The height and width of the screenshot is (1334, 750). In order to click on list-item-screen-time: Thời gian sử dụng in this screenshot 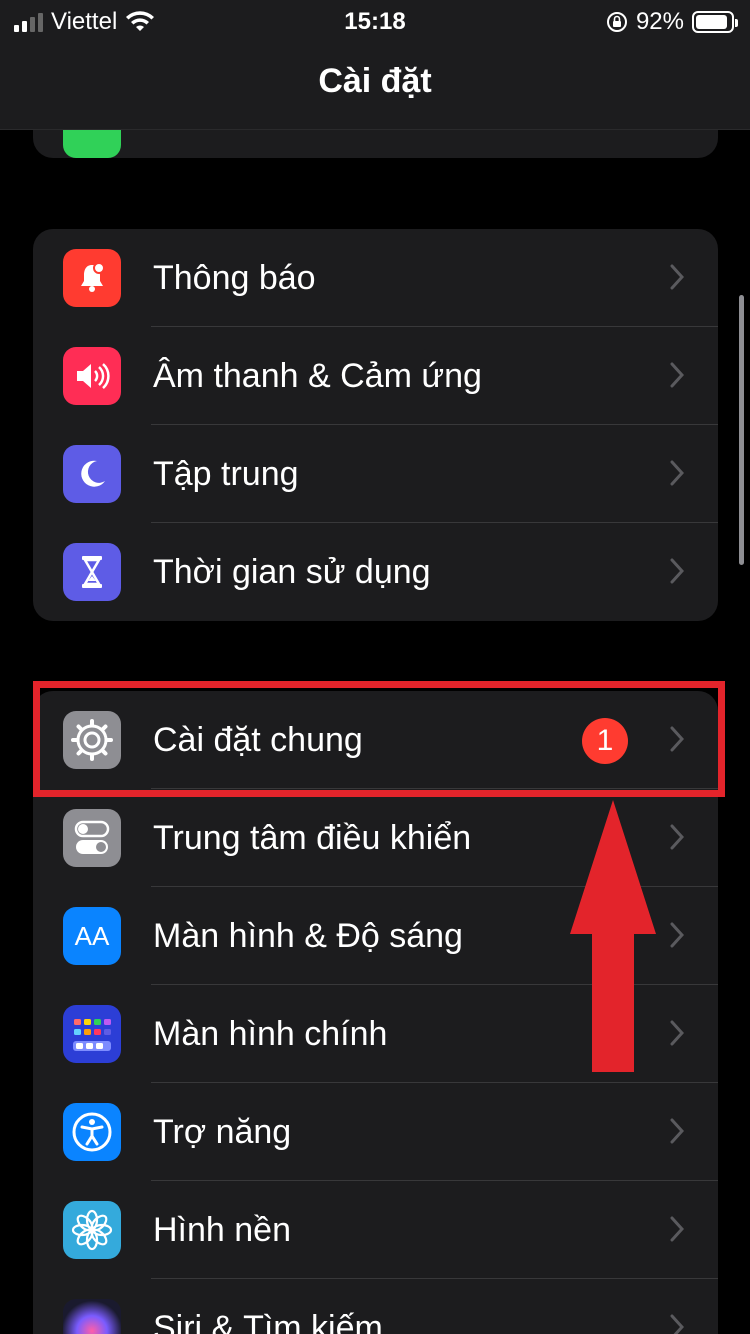, I will do `click(375, 572)`.